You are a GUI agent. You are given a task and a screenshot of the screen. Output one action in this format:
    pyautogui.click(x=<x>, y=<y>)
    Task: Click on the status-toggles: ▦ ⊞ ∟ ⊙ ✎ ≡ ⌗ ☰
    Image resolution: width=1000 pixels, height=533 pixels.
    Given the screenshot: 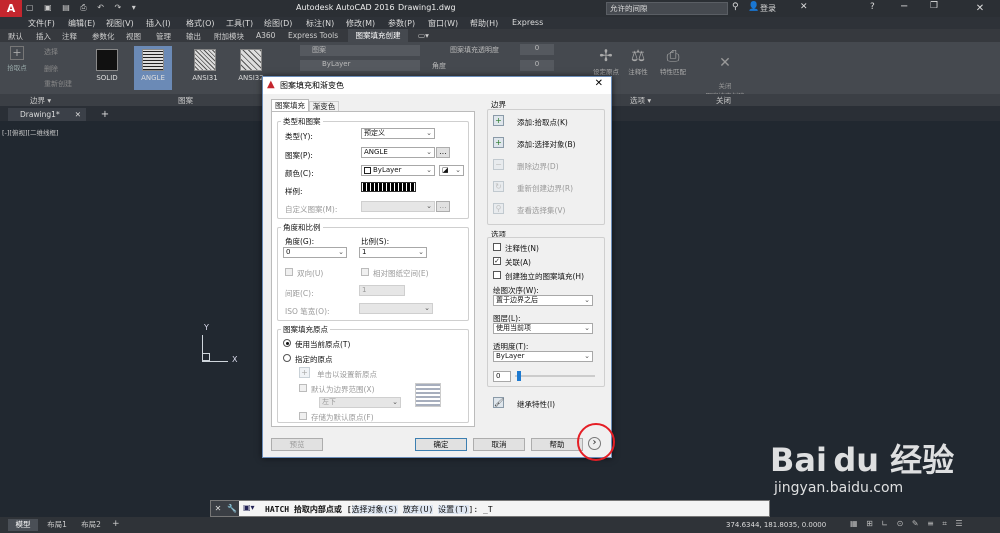 What is the action you would take?
    pyautogui.click(x=908, y=524)
    